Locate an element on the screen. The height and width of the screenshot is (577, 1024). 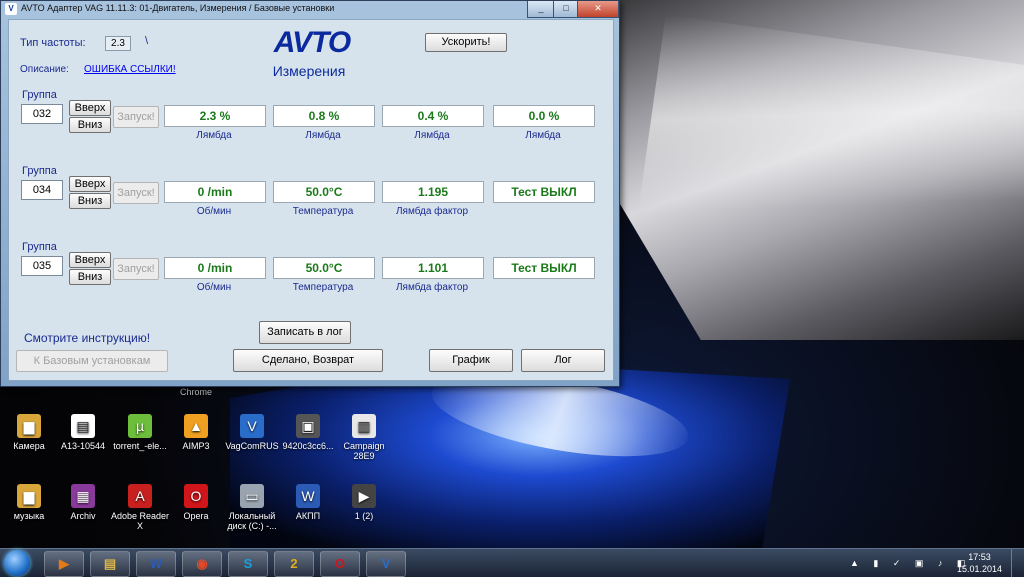
desktop-icon: ▥ Campaign 28E9 is located at coordinates (364, 437).